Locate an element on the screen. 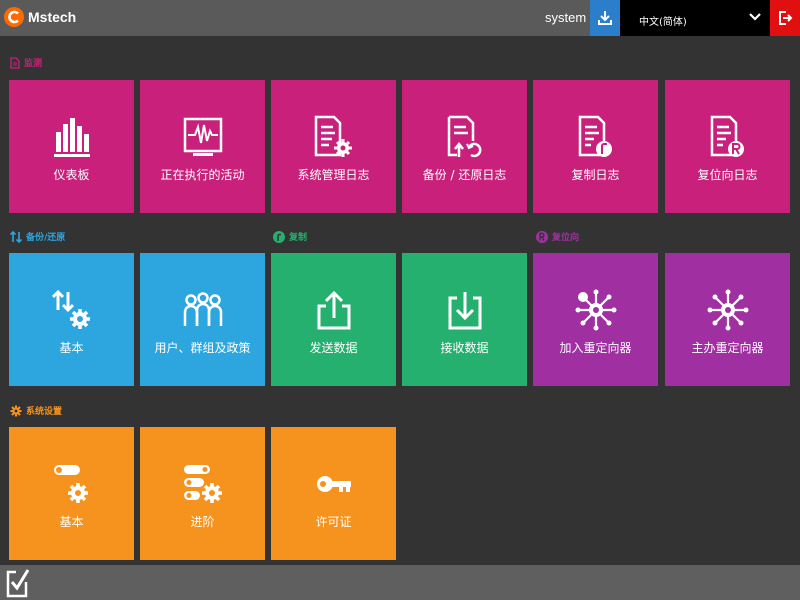 The width and height of the screenshot is (800, 600). section-redirect: 复位向 is located at coordinates (557, 236).